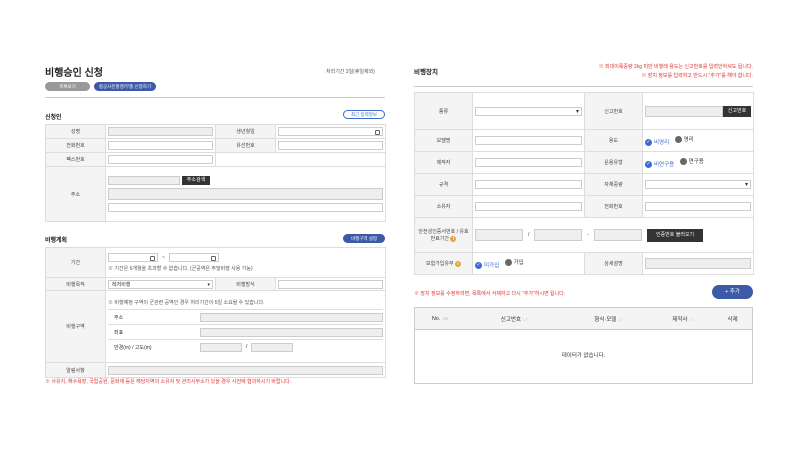  I want to click on zipcode-field, so click(144, 180).